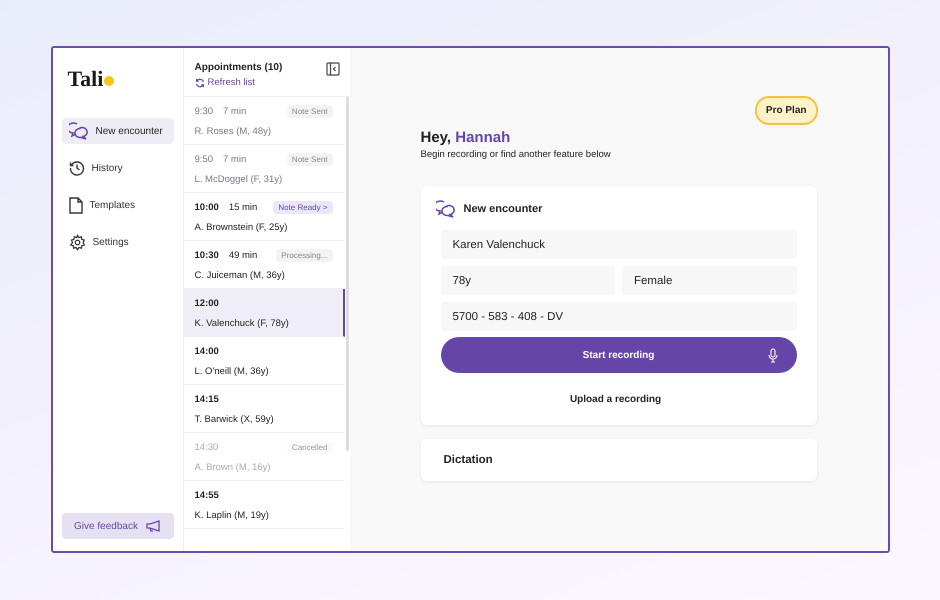  I want to click on logo-text: Tali, so click(86, 79).